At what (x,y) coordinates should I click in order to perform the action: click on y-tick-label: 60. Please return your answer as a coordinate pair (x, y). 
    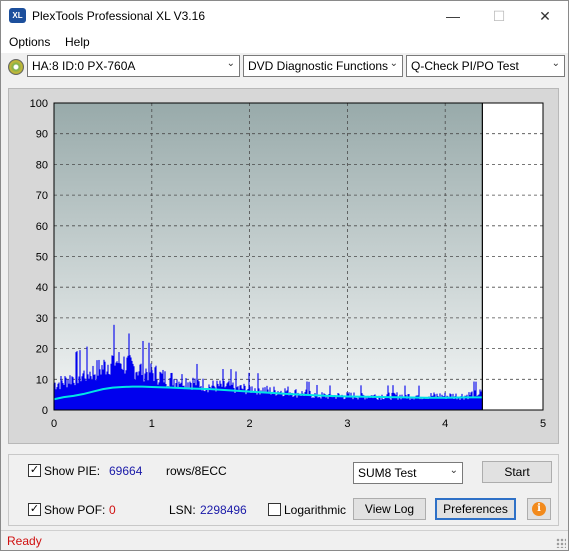
    Looking at the image, I should click on (42, 227).